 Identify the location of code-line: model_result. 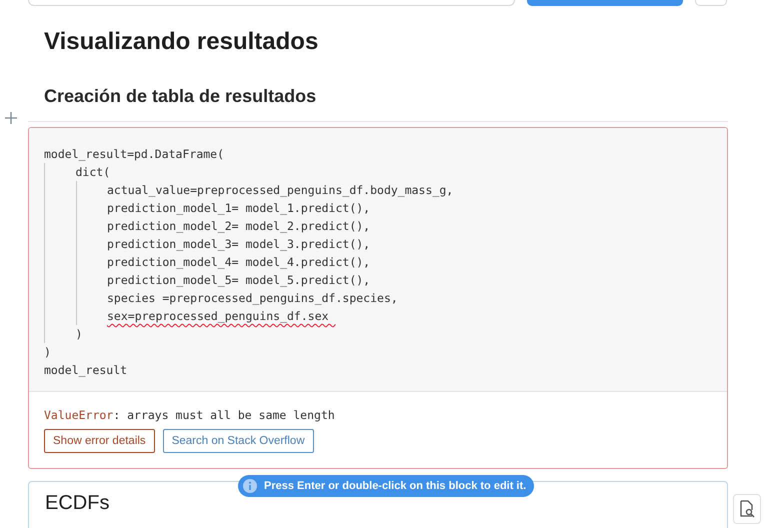
(86, 370).